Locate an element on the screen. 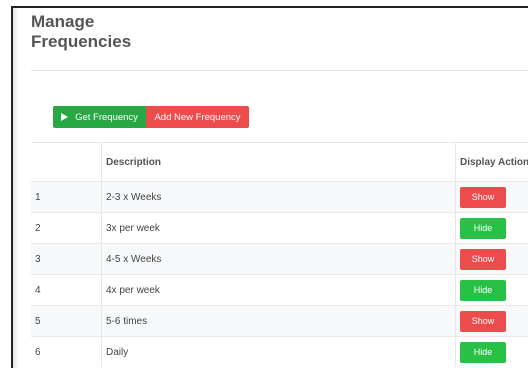 The width and height of the screenshot is (528, 368). row-number: 3 is located at coordinates (66, 259).